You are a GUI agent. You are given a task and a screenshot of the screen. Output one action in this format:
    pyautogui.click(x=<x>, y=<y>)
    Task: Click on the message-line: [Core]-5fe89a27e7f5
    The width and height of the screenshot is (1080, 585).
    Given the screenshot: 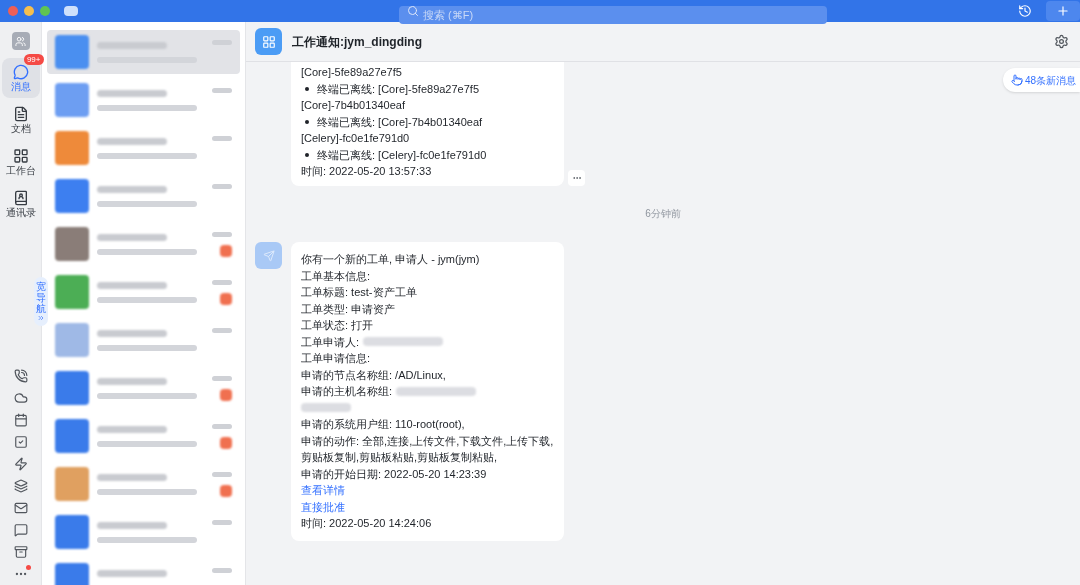 What is the action you would take?
    pyautogui.click(x=351, y=72)
    